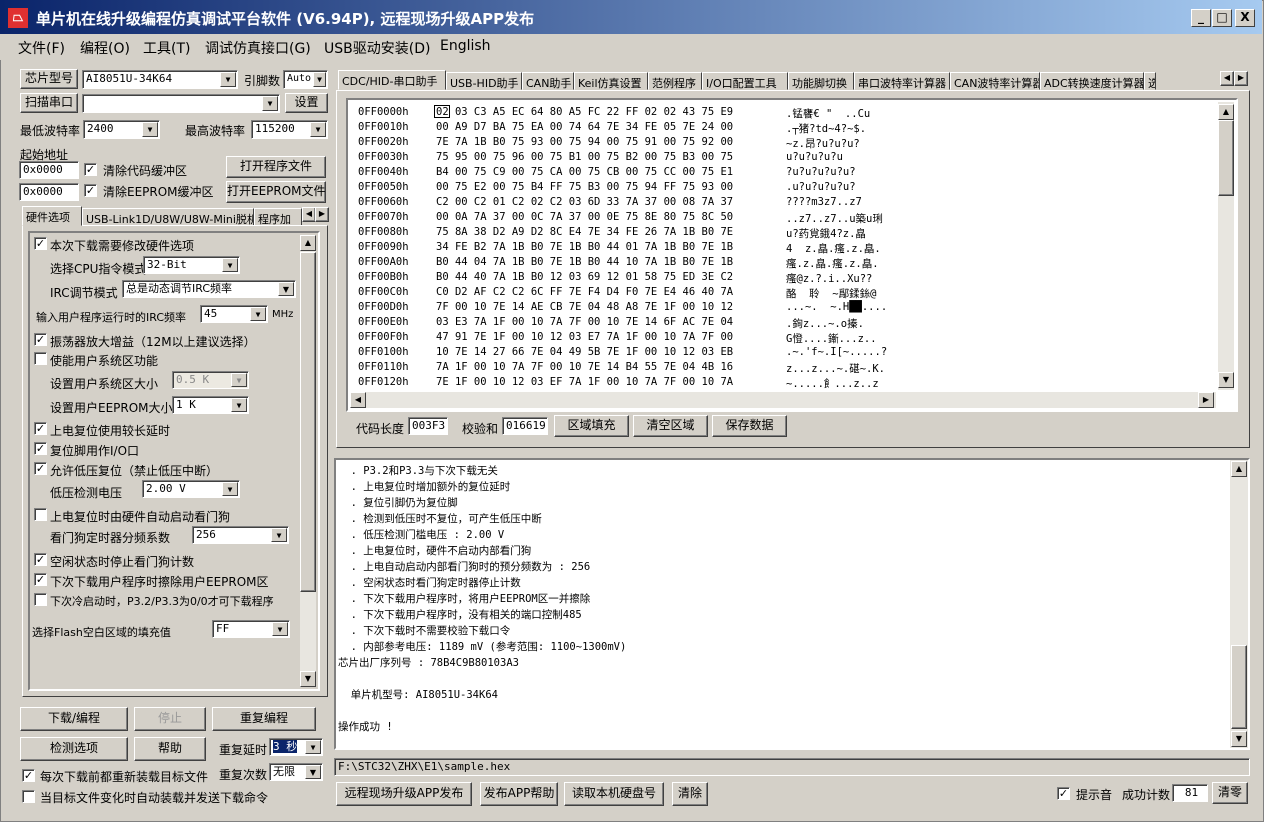 The image size is (1264, 822). What do you see at coordinates (40, 559) in the screenshot?
I see `idle-wdt-stop-checkbox: ✓` at bounding box center [40, 559].